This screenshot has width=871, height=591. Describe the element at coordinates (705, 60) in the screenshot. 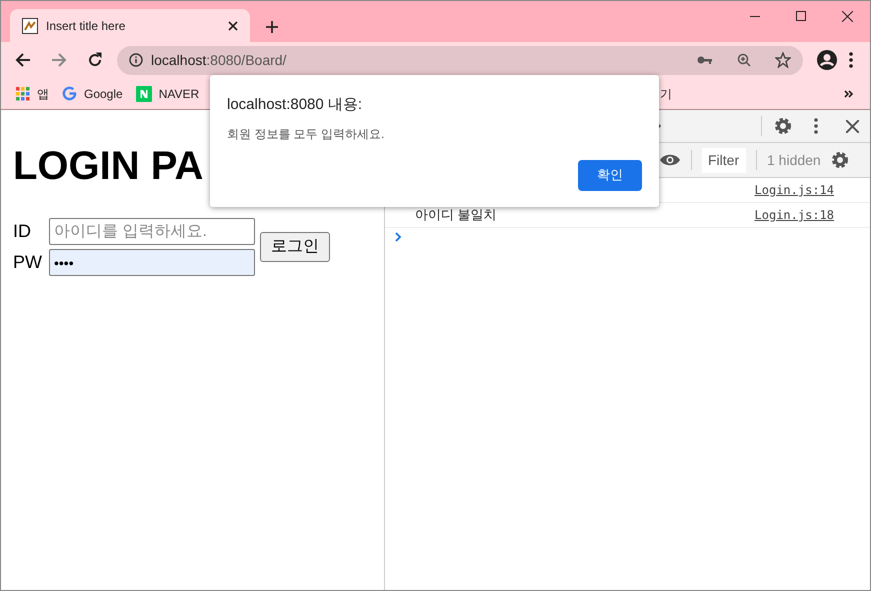

I see `key-icon` at that location.